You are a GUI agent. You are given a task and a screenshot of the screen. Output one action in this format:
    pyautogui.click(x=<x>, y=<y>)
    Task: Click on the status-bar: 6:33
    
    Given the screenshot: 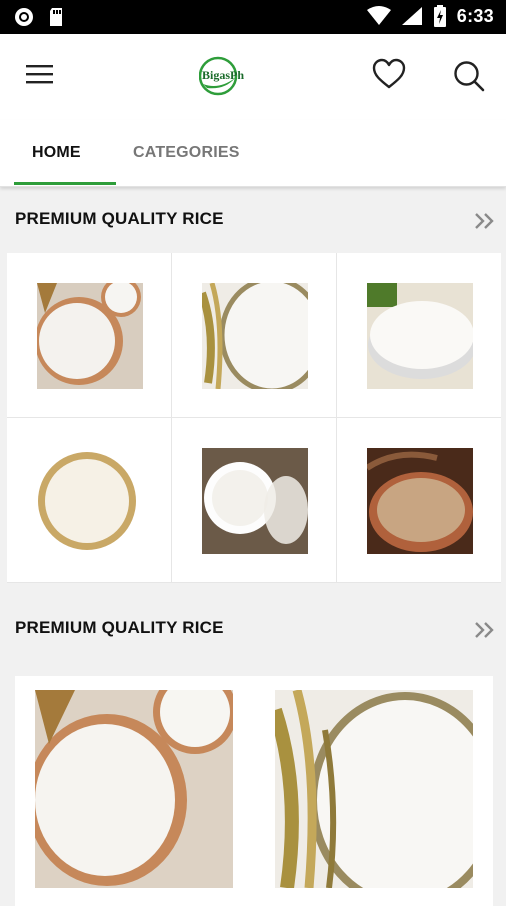 What is the action you would take?
    pyautogui.click(x=253, y=17)
    